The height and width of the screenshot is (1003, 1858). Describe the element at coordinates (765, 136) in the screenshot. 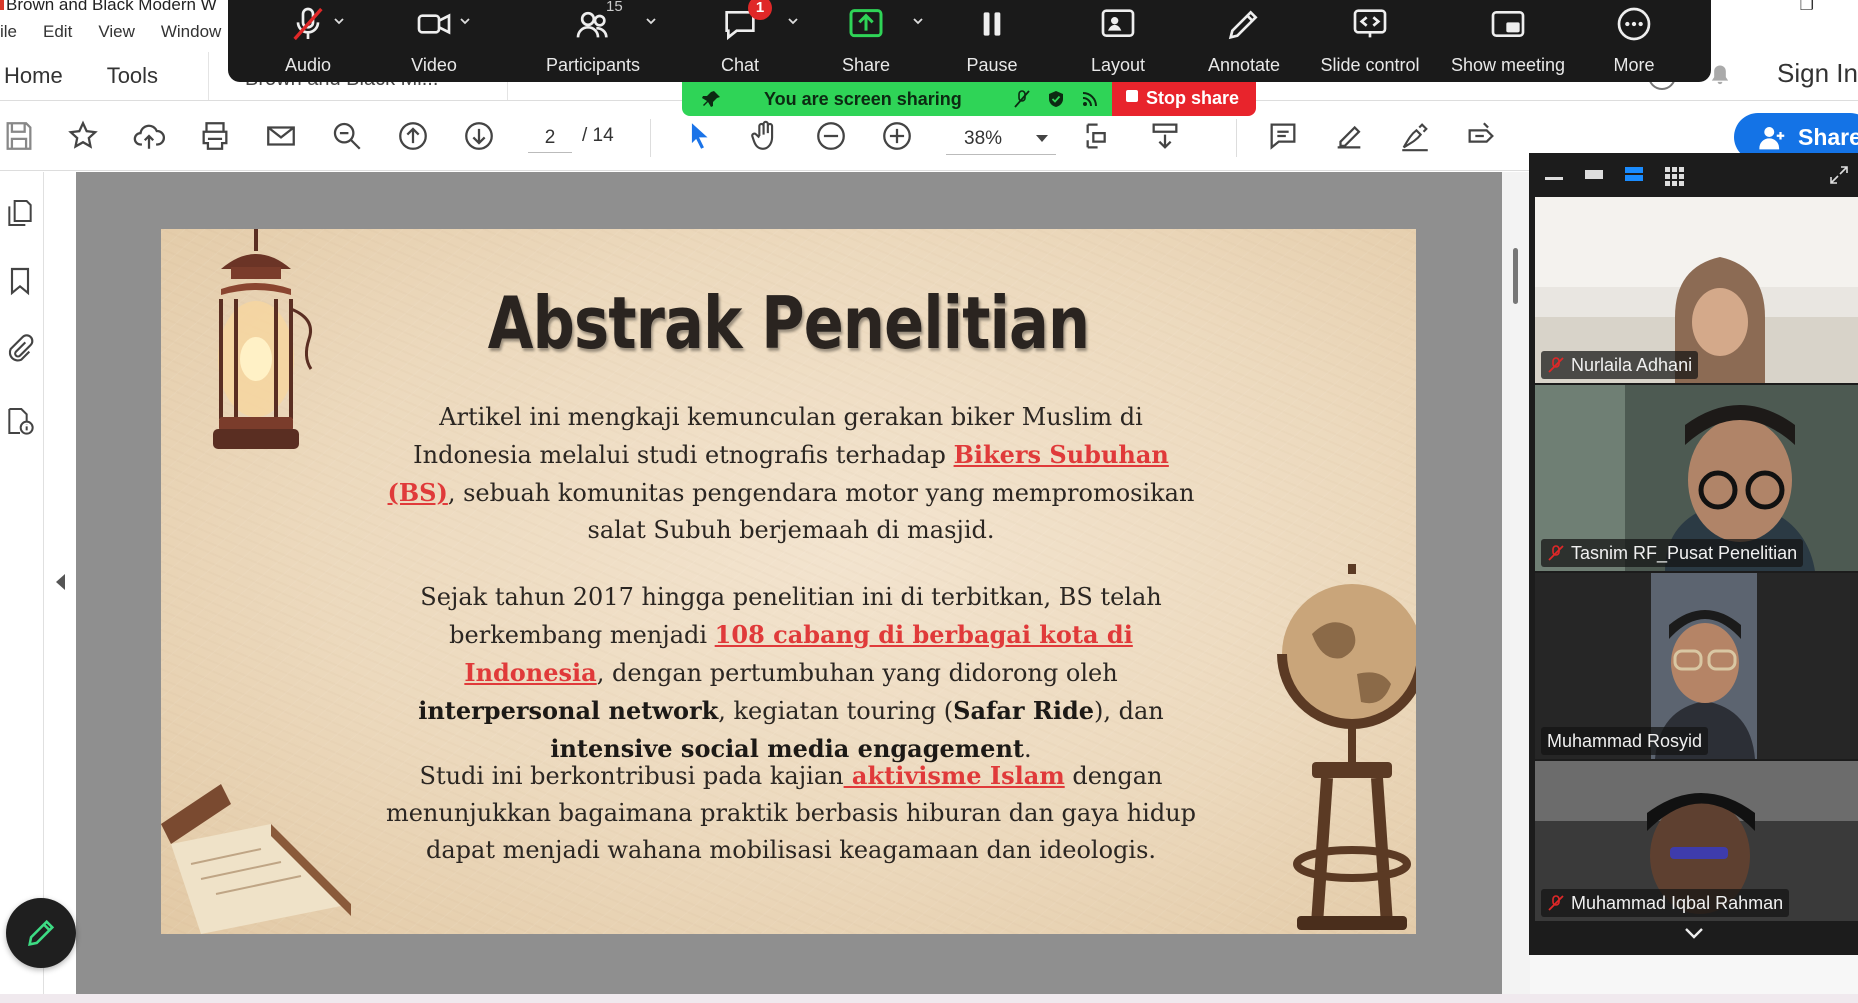

I see `hand-tool-icon` at that location.